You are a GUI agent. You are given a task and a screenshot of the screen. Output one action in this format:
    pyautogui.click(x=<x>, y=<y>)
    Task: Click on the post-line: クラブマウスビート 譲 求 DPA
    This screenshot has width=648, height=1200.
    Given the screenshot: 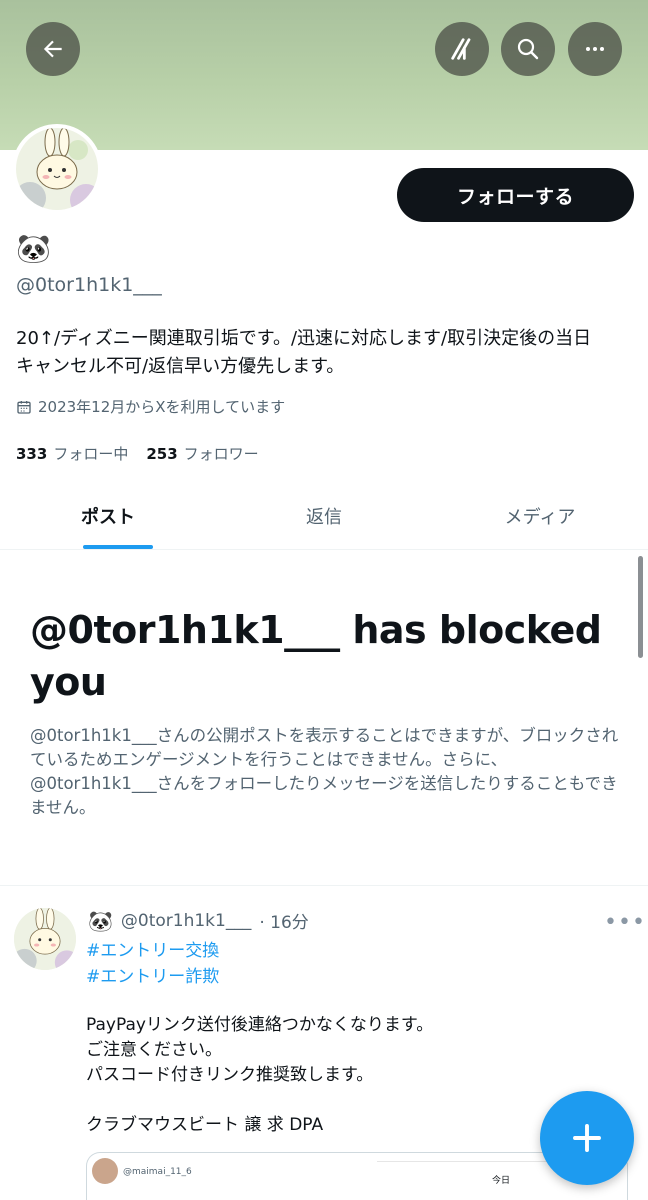 What is the action you would take?
    pyautogui.click(x=205, y=1125)
    